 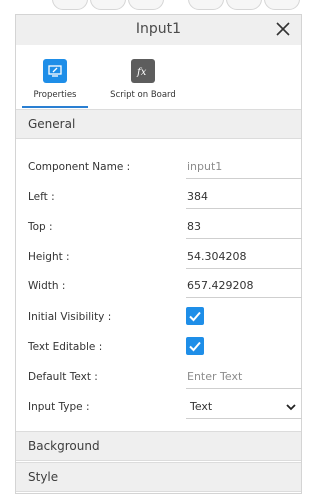 What do you see at coordinates (244, 286) in the screenshot?
I see `width-input: 657.429208` at bounding box center [244, 286].